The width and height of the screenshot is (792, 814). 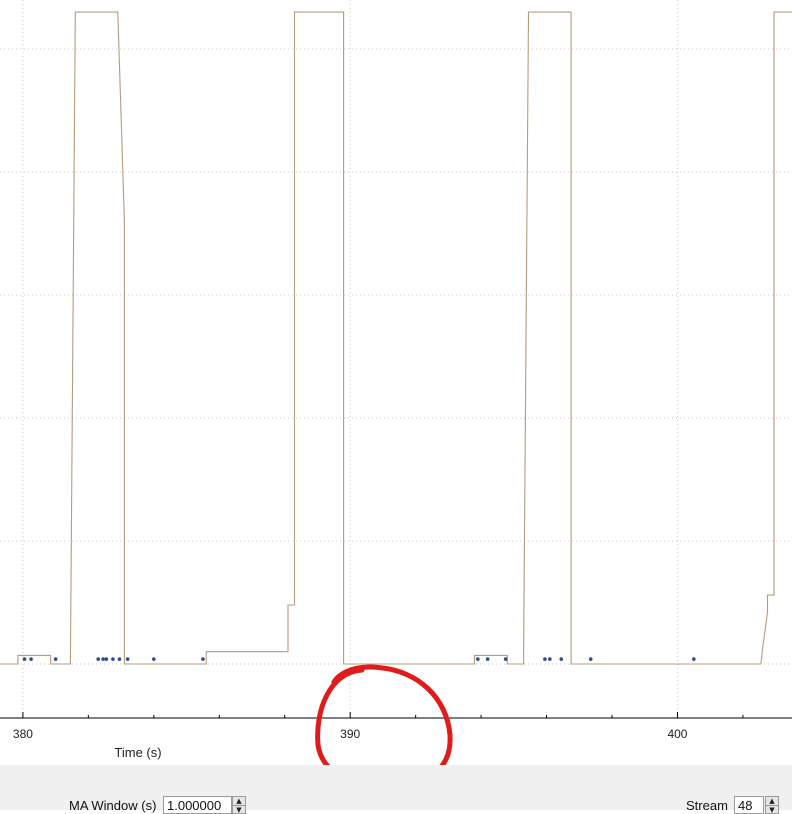 What do you see at coordinates (677, 734) in the screenshot?
I see `x-tick-label: 400` at bounding box center [677, 734].